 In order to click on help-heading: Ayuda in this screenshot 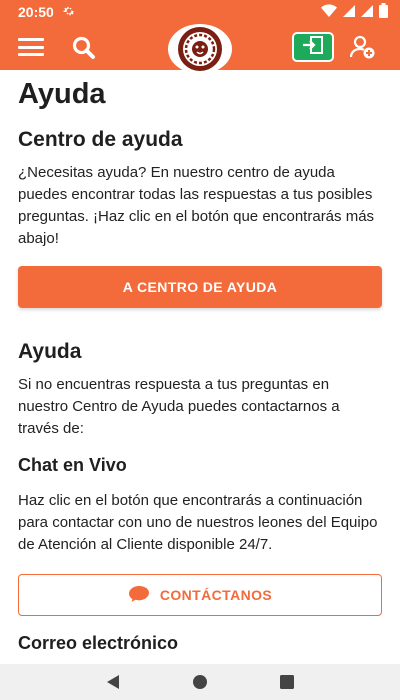, I will do `click(50, 351)`.